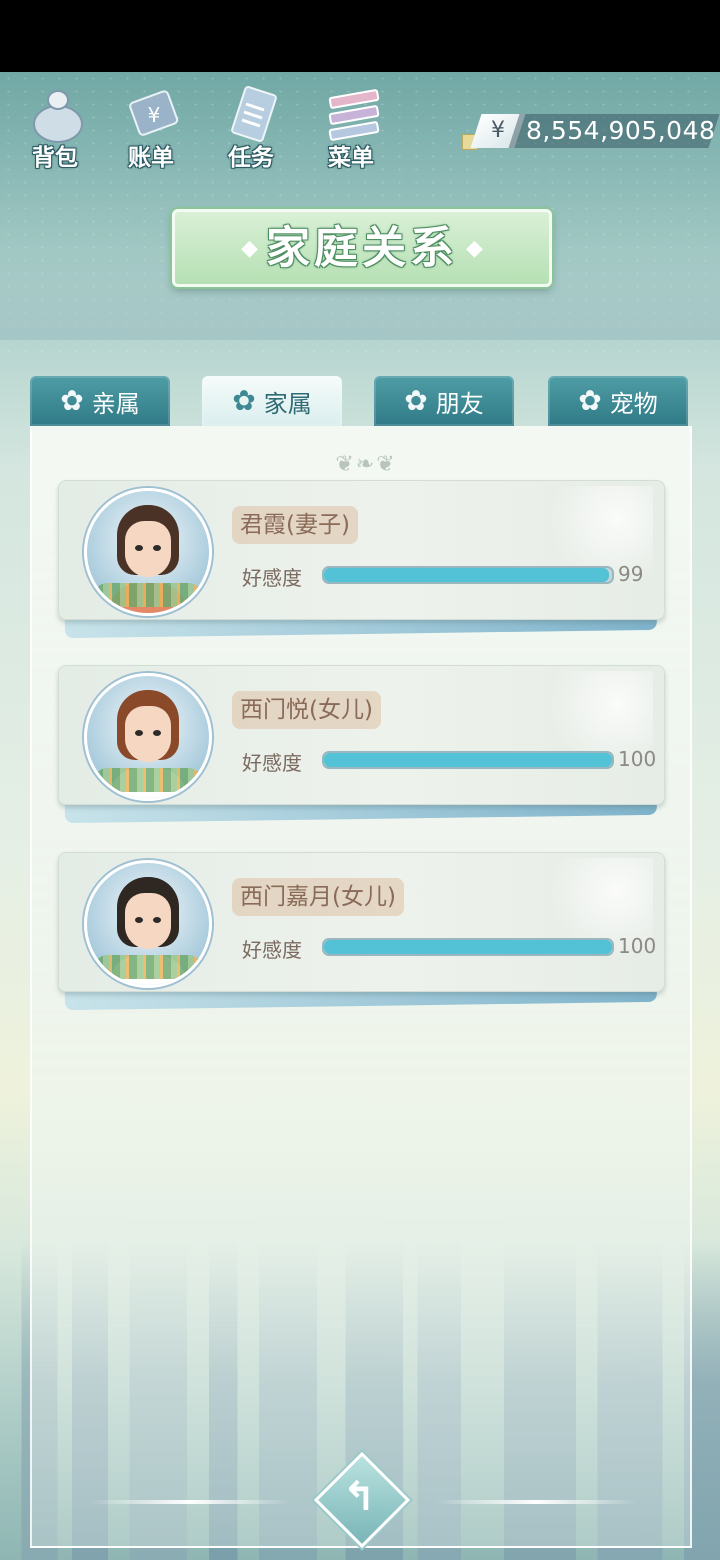 The height and width of the screenshot is (1560, 720). What do you see at coordinates (272, 401) in the screenshot?
I see `tab-family: ✿ 家属` at bounding box center [272, 401].